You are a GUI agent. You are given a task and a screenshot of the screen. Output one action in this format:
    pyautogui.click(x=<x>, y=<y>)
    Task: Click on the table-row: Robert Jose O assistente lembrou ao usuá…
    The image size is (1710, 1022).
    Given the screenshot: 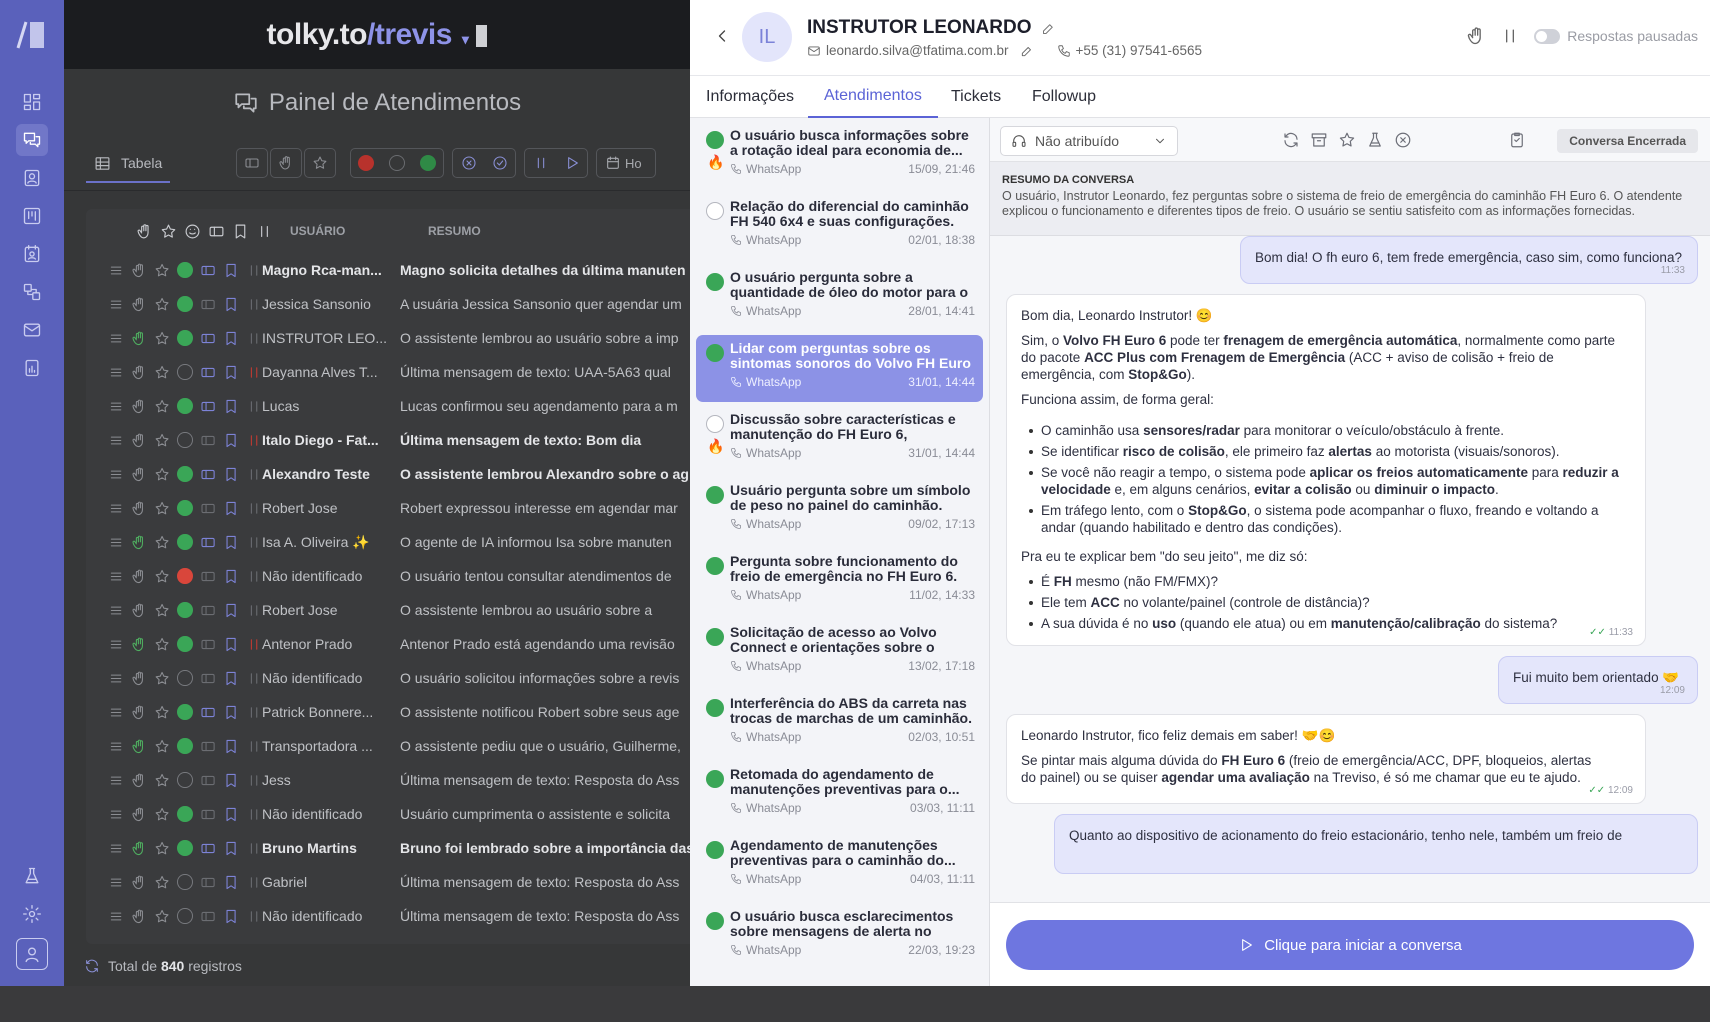 What is the action you would take?
    pyautogui.click(x=388, y=610)
    